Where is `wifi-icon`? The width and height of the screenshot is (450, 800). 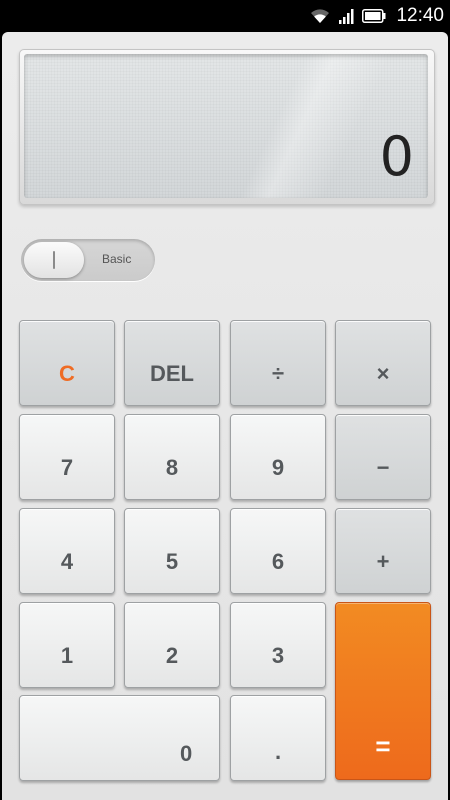
wifi-icon is located at coordinates (320, 16).